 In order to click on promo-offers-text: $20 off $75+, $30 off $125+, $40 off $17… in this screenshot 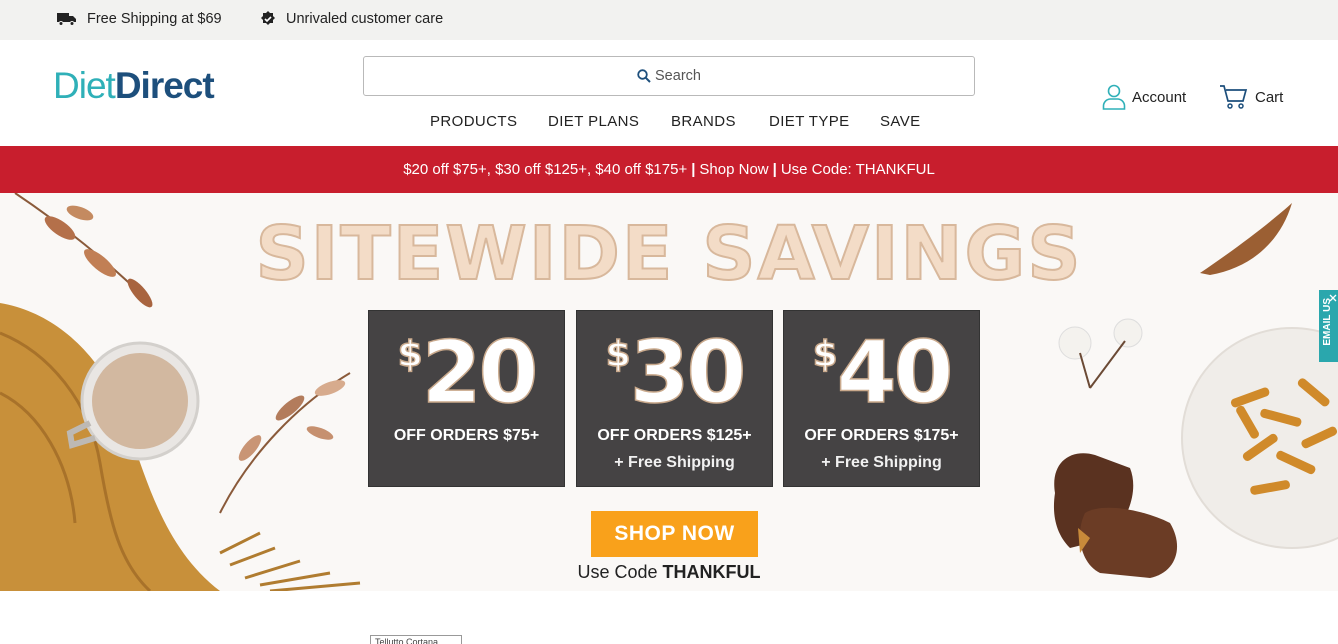, I will do `click(545, 169)`.